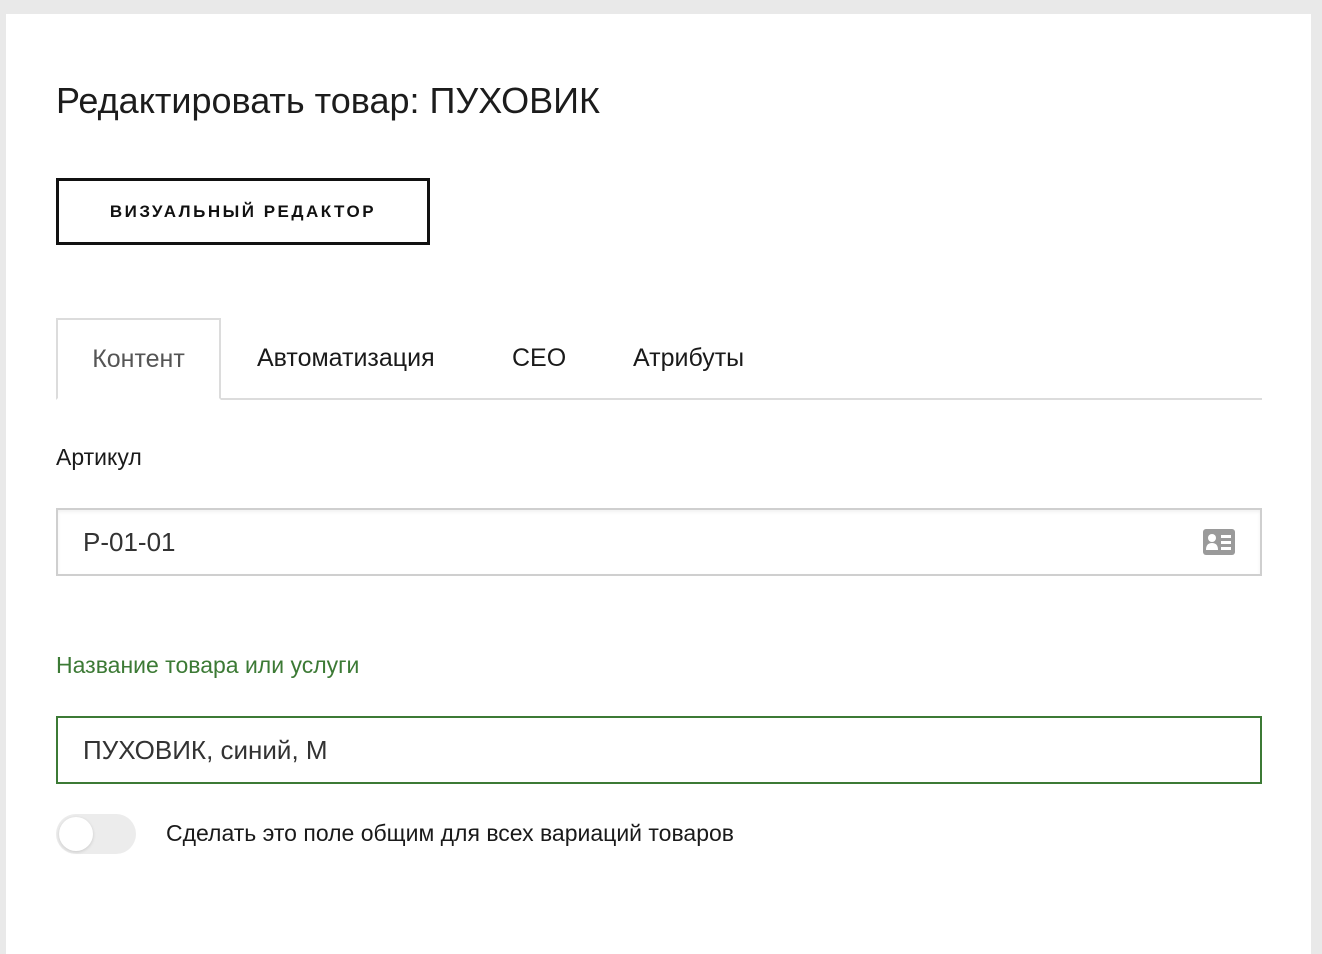 The width and height of the screenshot is (1322, 954). What do you see at coordinates (208, 665) in the screenshot?
I see `product-name-label: Название товара или услуги` at bounding box center [208, 665].